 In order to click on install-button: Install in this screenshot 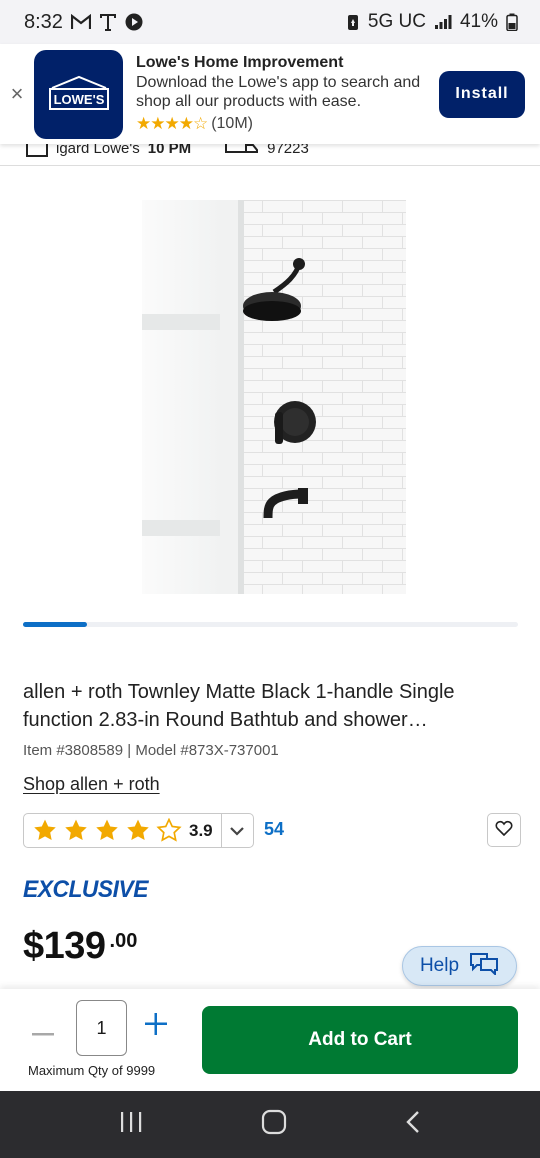, I will do `click(482, 94)`.